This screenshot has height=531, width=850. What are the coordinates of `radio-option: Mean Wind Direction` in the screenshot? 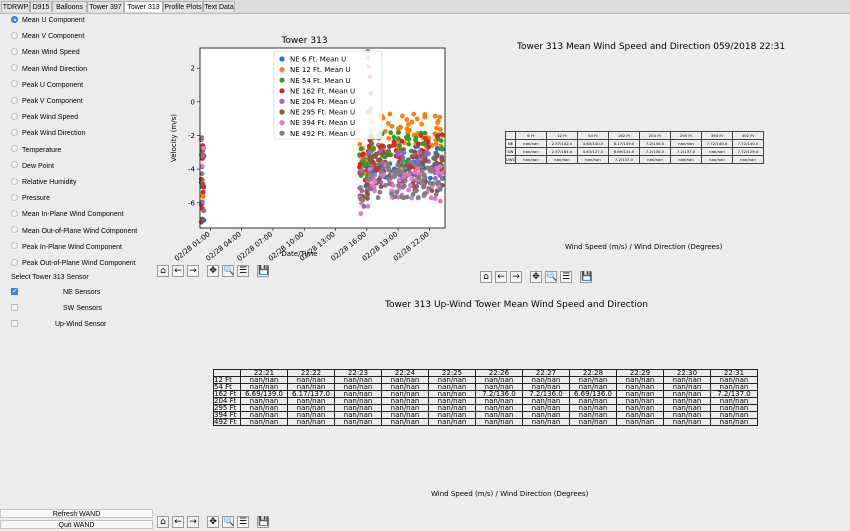 It's located at (49, 70).